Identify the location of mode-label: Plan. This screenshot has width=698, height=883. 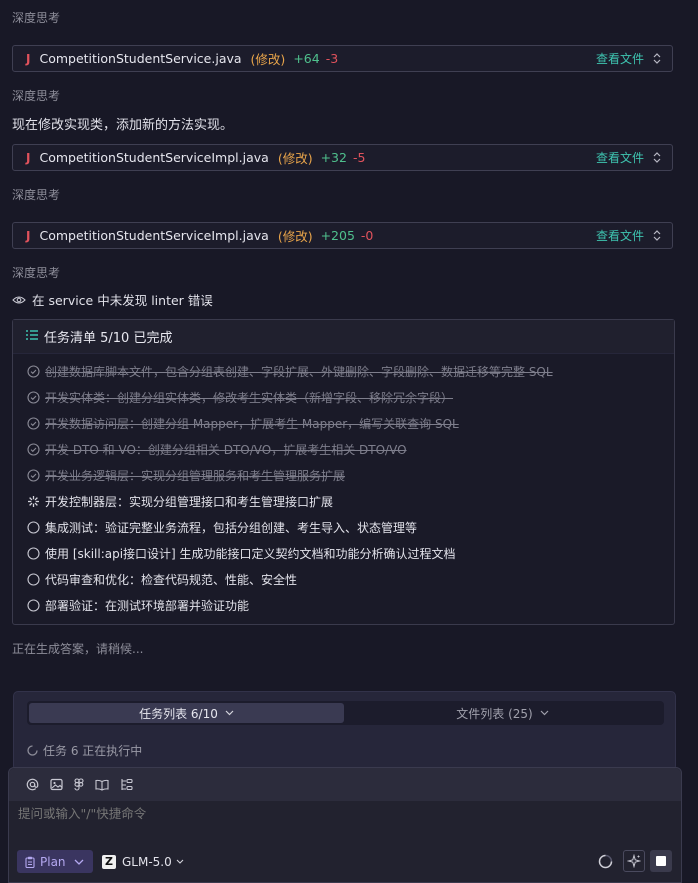
(53, 861).